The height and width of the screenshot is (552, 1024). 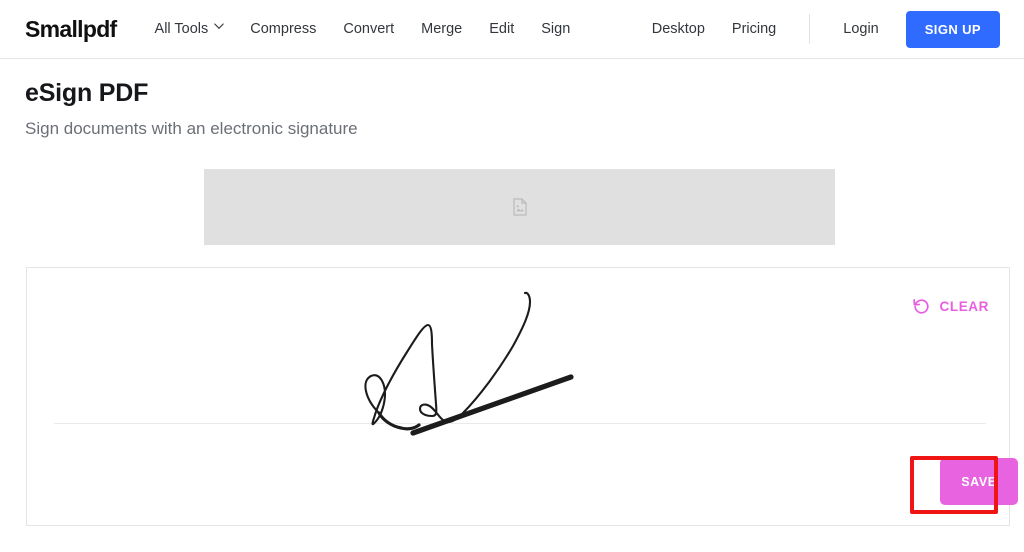 What do you see at coordinates (87, 93) in the screenshot?
I see `page-title: eSign PDF` at bounding box center [87, 93].